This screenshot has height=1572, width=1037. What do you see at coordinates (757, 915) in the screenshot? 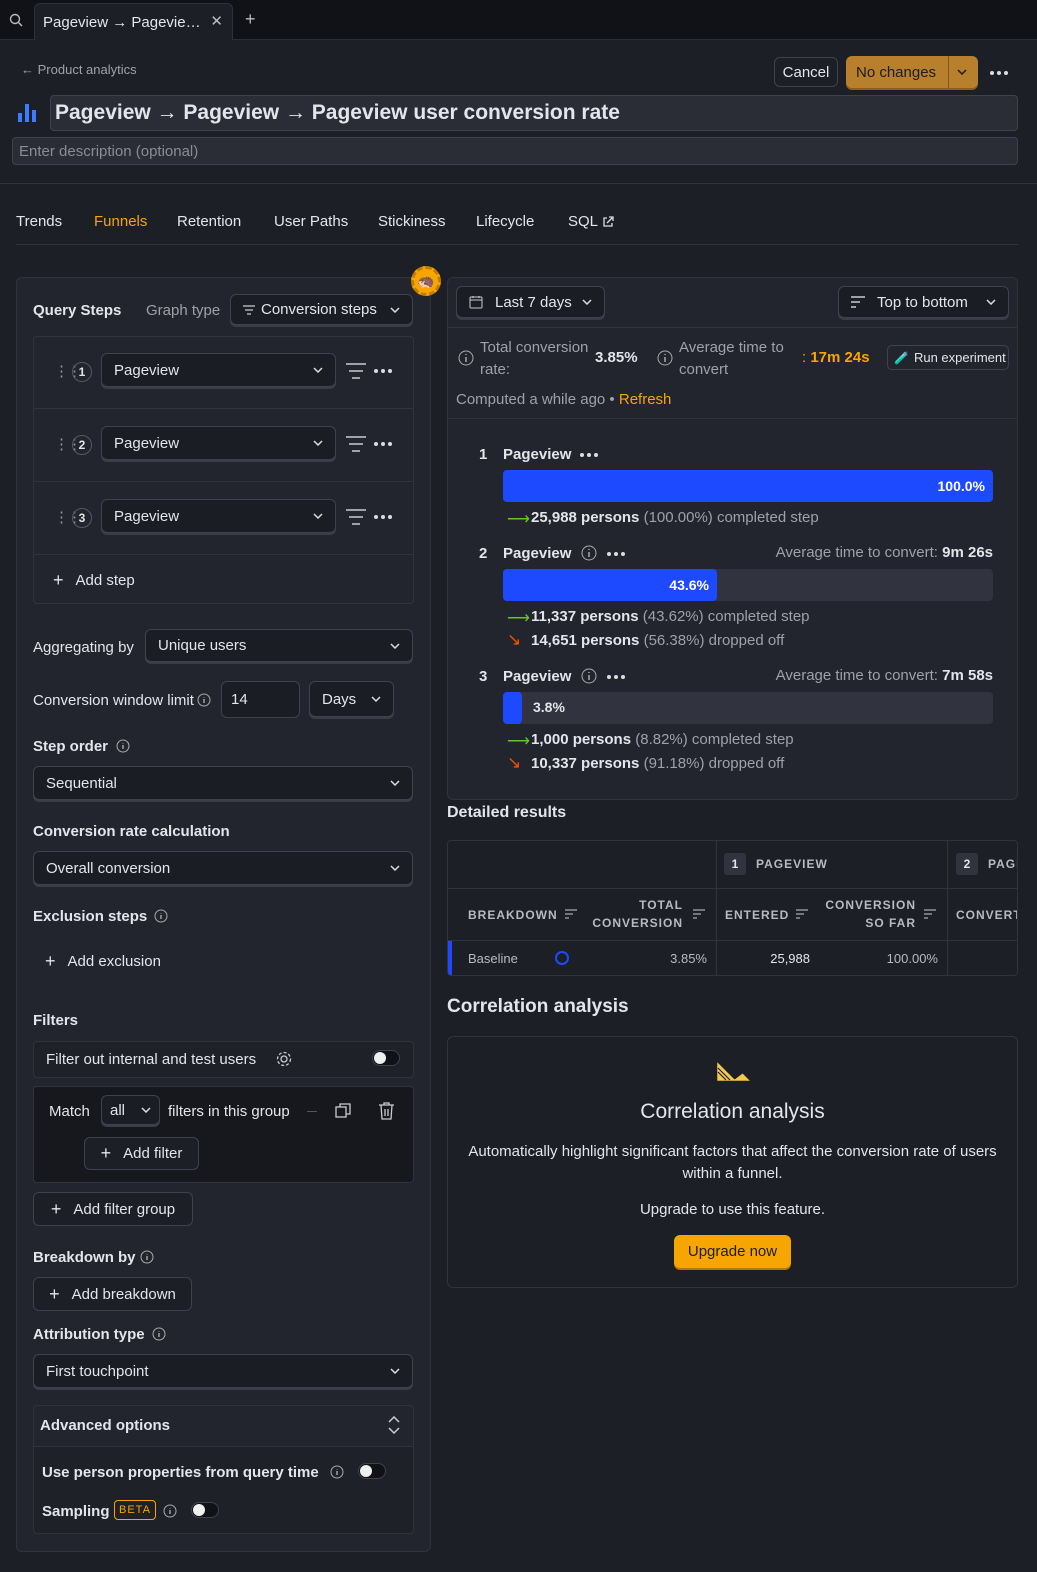
I see `entered-column-header: ENTERED` at bounding box center [757, 915].